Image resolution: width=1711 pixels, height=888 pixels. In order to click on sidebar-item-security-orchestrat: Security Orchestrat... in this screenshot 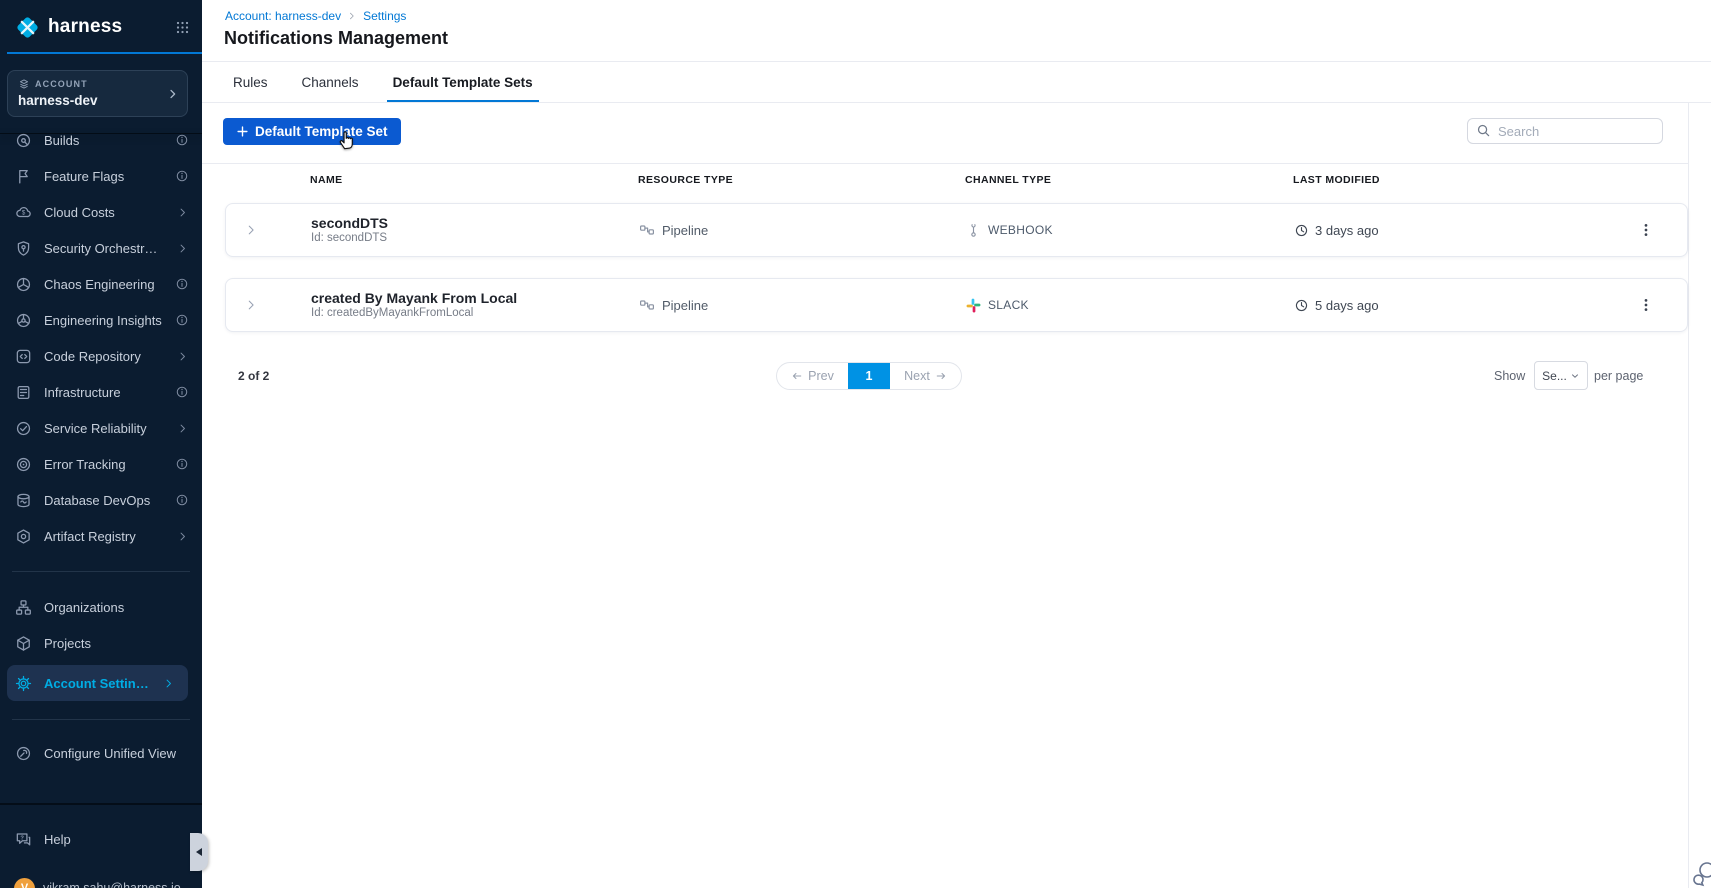, I will do `click(101, 248)`.